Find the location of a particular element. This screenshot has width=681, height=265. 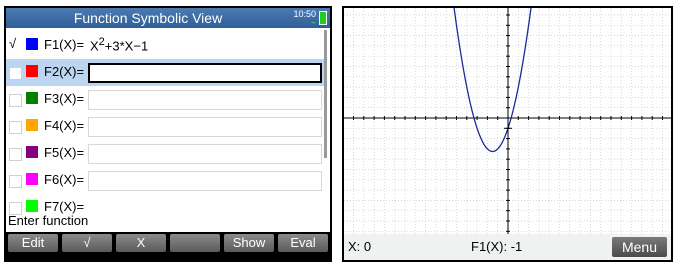

function-label: F3(X)= is located at coordinates (64, 98).